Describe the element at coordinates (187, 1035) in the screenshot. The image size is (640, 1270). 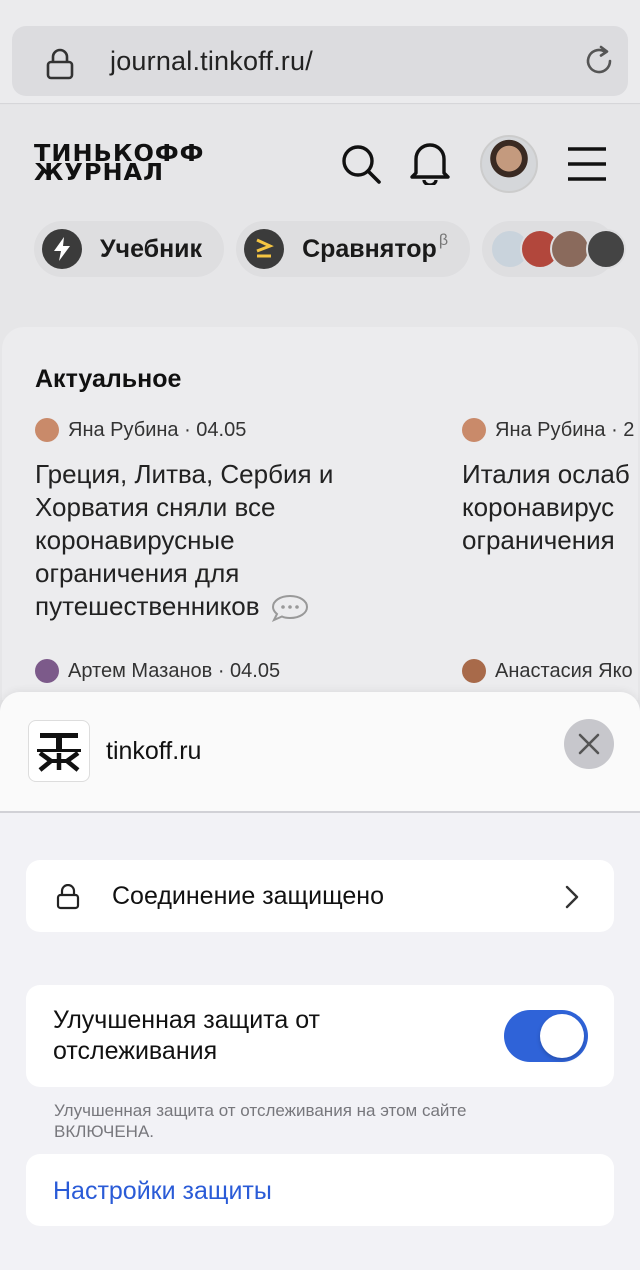
I see `tracking-label: Улучшенная защита от отслеживания` at that location.